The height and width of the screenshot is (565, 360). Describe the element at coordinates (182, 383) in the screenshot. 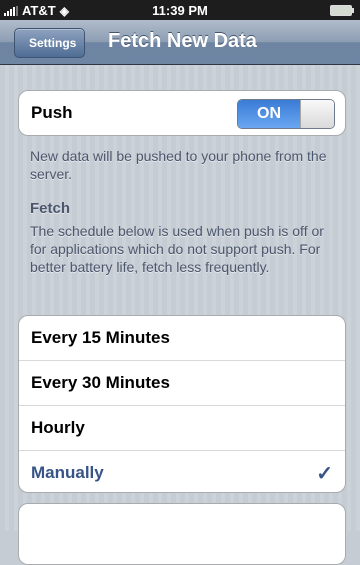

I see `fetch-option-every-30-minutes: Every 30 Minutes` at that location.